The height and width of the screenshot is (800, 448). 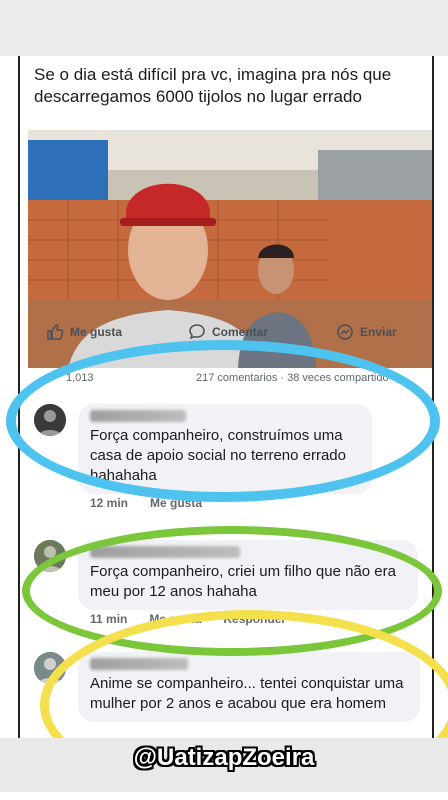 I want to click on messenger-icon, so click(x=345, y=332).